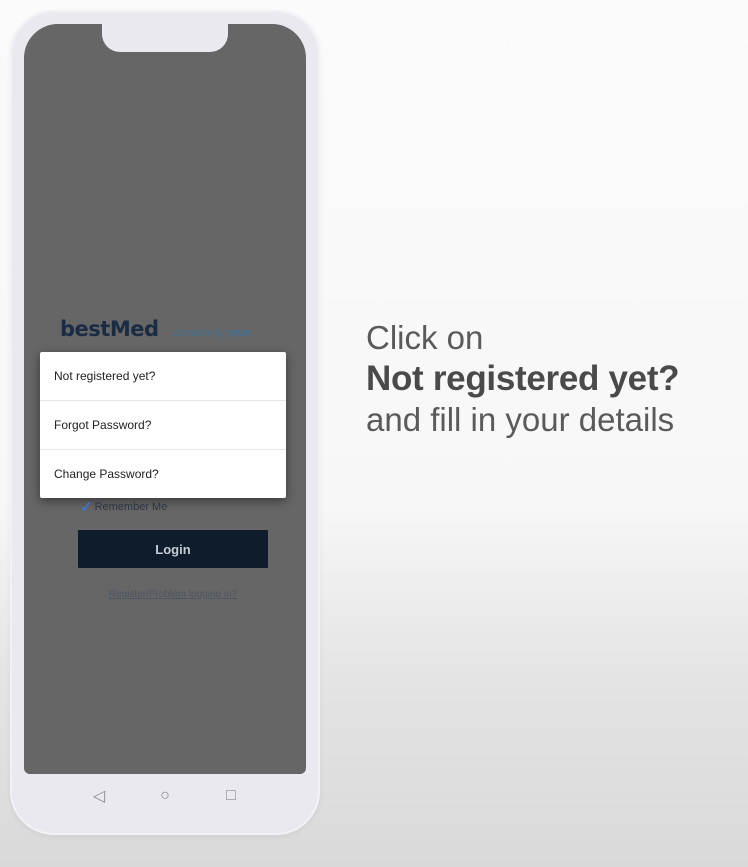 The width and height of the screenshot is (748, 867). What do you see at coordinates (173, 549) in the screenshot?
I see `login-button: Login` at bounding box center [173, 549].